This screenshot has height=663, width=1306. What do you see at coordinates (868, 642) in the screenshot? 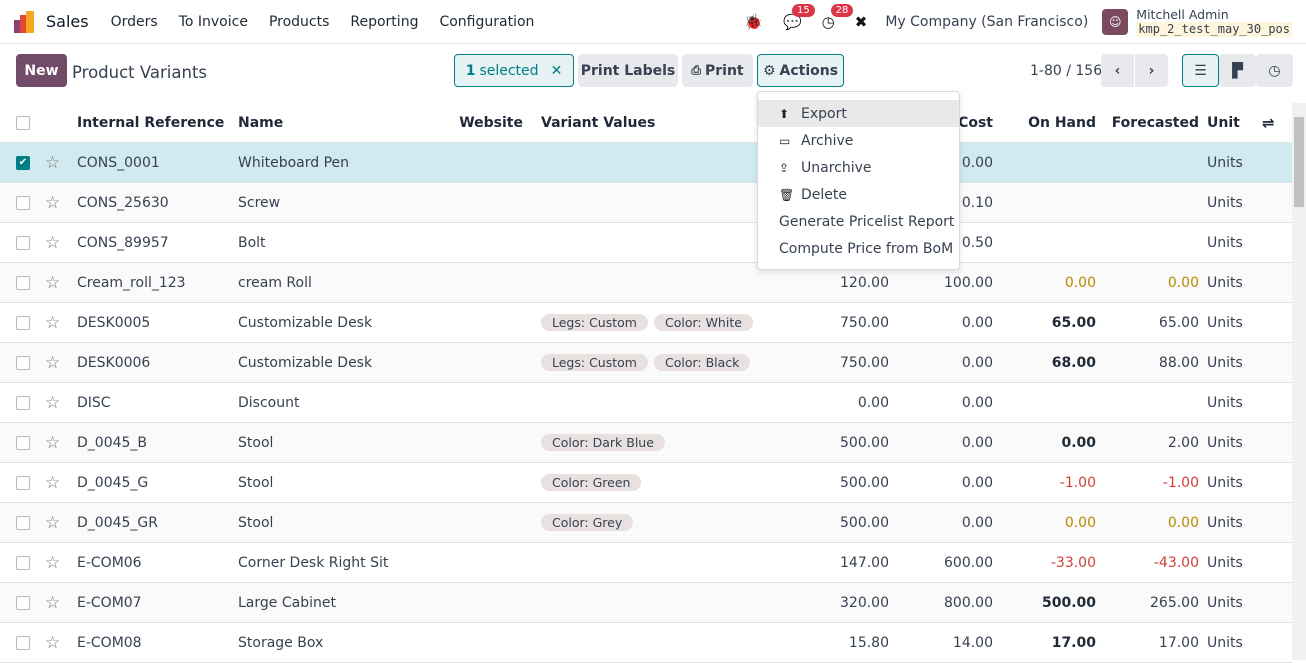
I see `price-cell: 15.80` at bounding box center [868, 642].